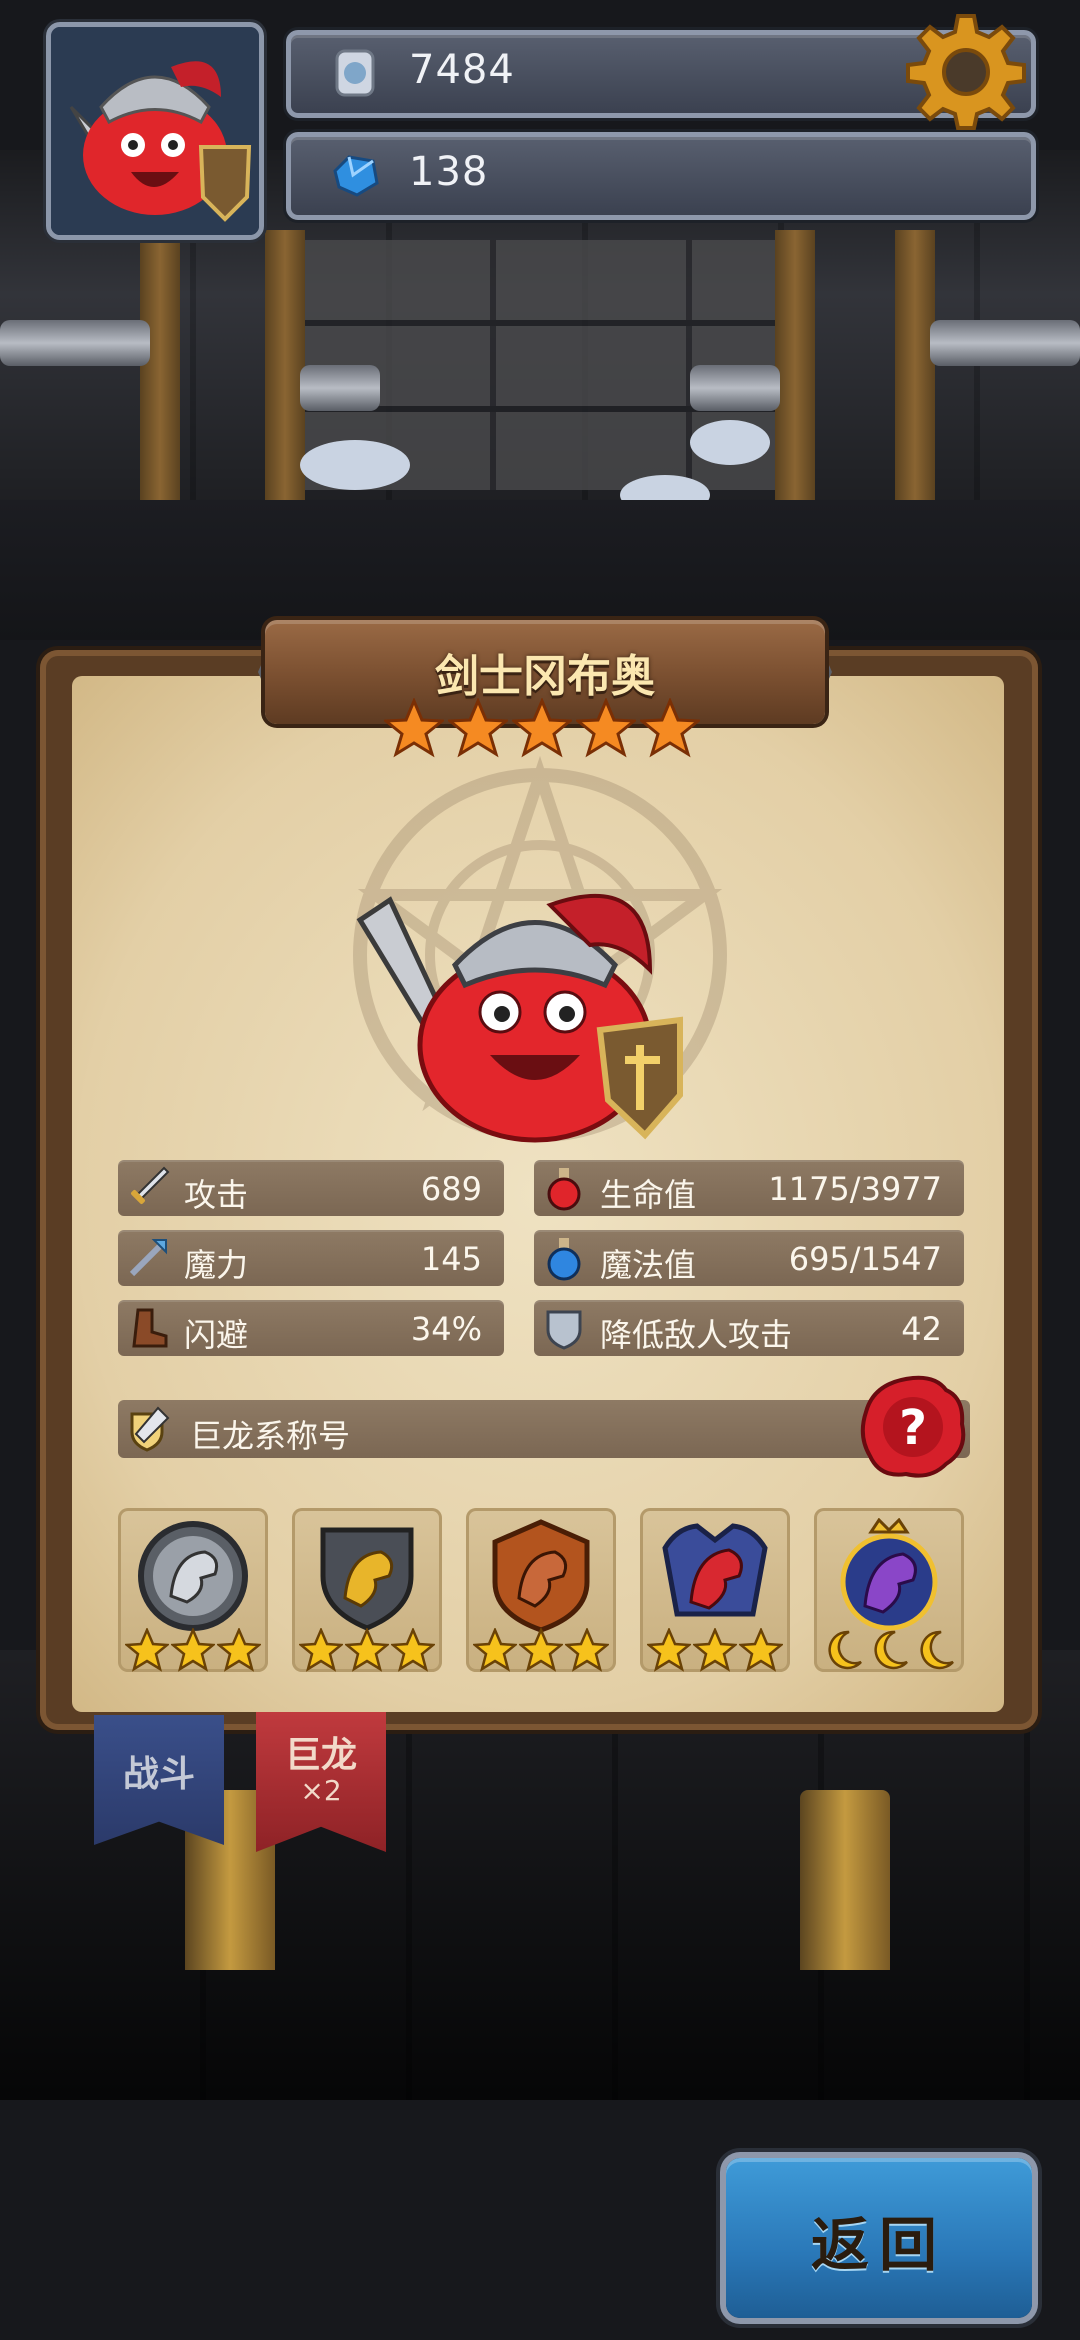 The image size is (1080, 2340). I want to click on hero-name: 剑士冈布奥, so click(545, 676).